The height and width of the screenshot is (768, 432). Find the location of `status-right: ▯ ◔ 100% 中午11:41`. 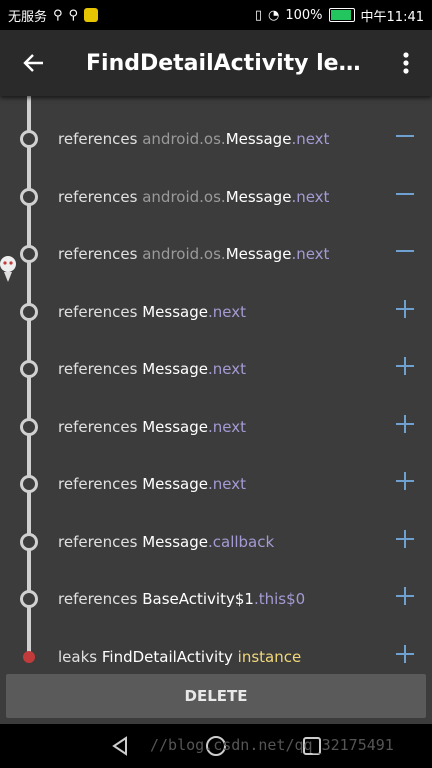

status-right: ▯ ◔ 100% 中午11:41 is located at coordinates (339, 15).